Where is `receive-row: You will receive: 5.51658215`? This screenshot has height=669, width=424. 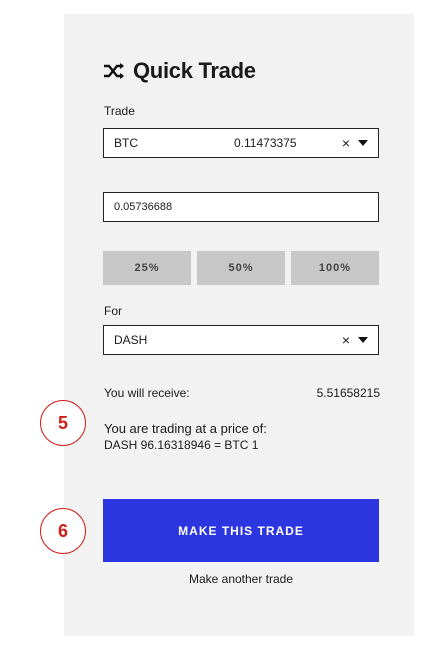 receive-row: You will receive: 5.51658215 is located at coordinates (242, 393).